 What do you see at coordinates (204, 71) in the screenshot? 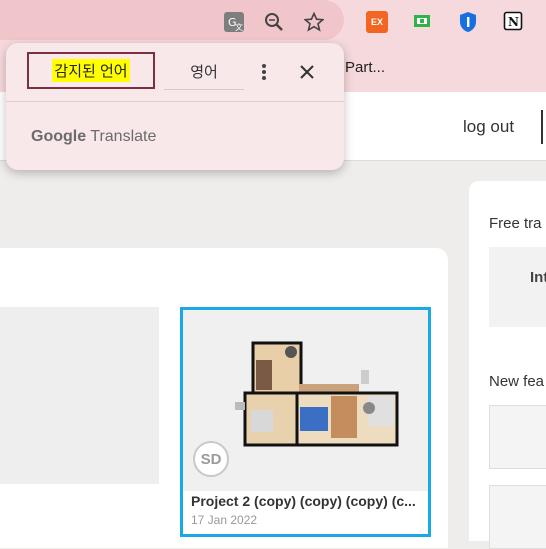
I see `tab-target-language: 영어` at bounding box center [204, 71].